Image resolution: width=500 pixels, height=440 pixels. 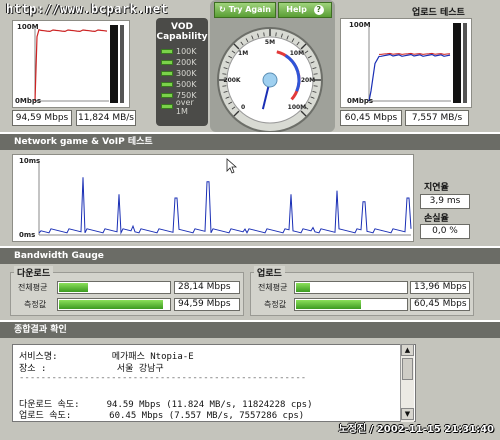 What do you see at coordinates (437, 118) in the screenshot?
I see `upload-mbs-readout: 7,557 MB/s` at bounding box center [437, 118].